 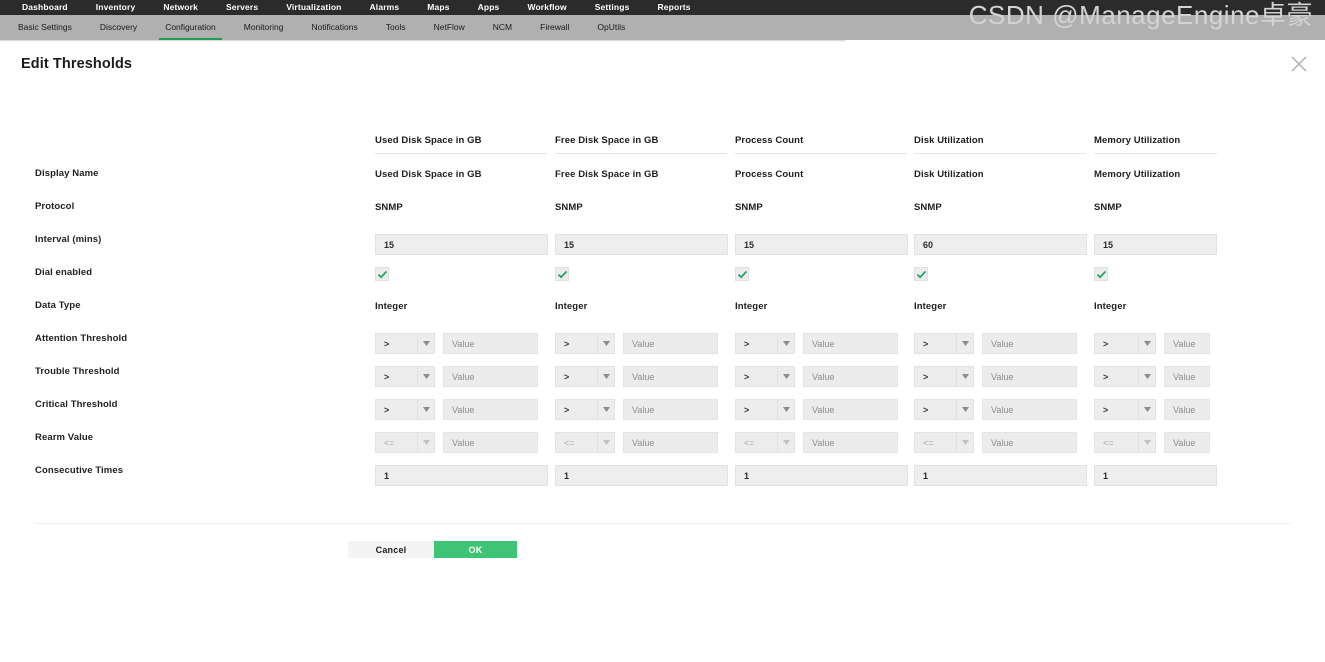 What do you see at coordinates (612, 7) in the screenshot?
I see `nav-item-settings: Settings` at bounding box center [612, 7].